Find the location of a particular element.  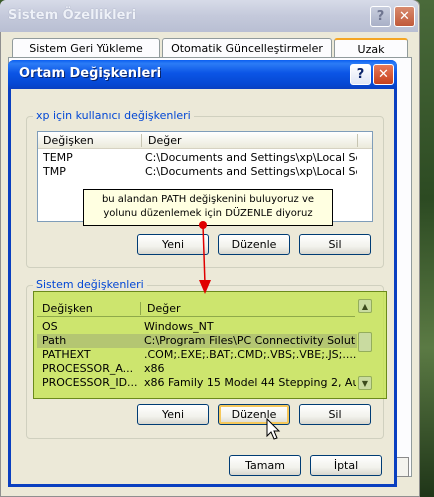

annotation-note-line1: bu alandan PATH değişkenini buluyoruz ve is located at coordinates (208, 199).